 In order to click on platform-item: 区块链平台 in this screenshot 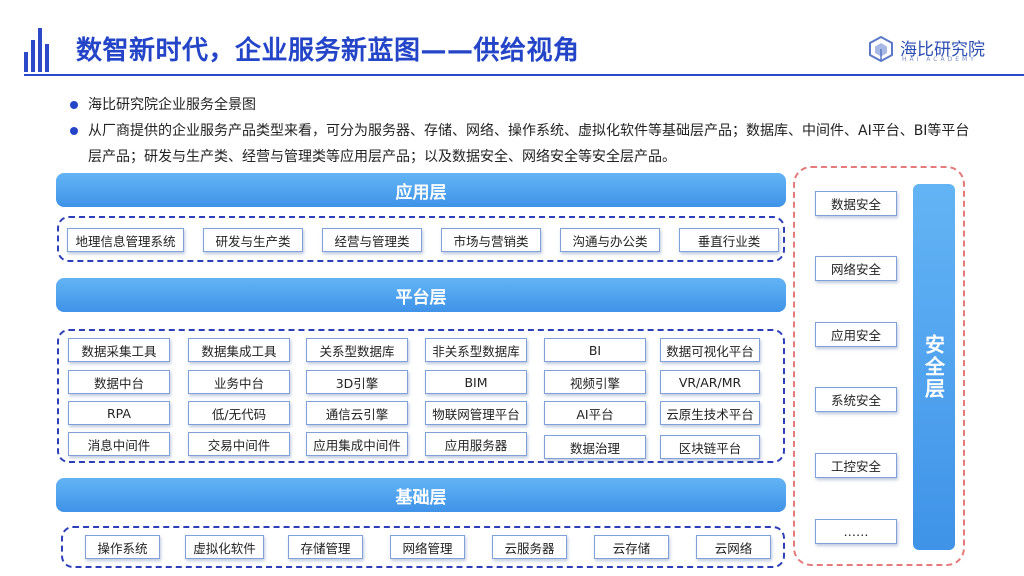, I will do `click(710, 447)`.